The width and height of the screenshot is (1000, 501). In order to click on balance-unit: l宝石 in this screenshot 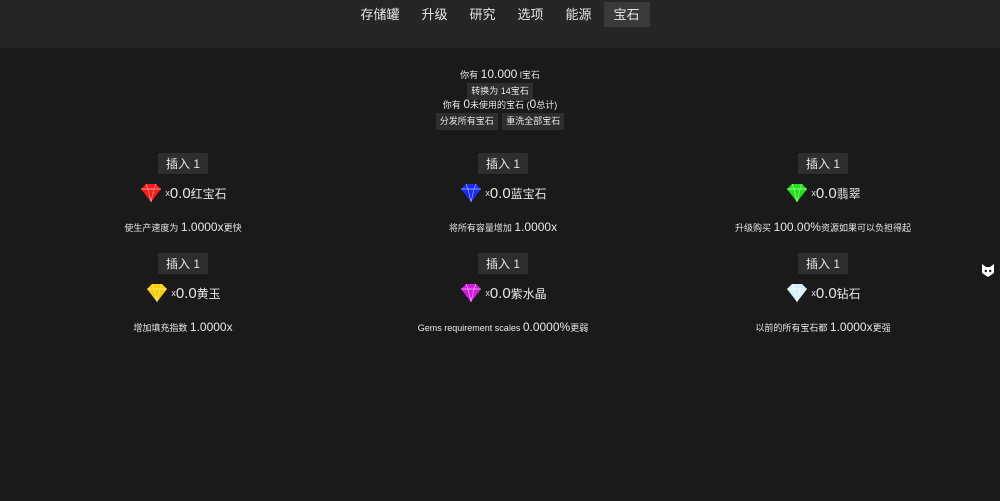, I will do `click(529, 75)`.